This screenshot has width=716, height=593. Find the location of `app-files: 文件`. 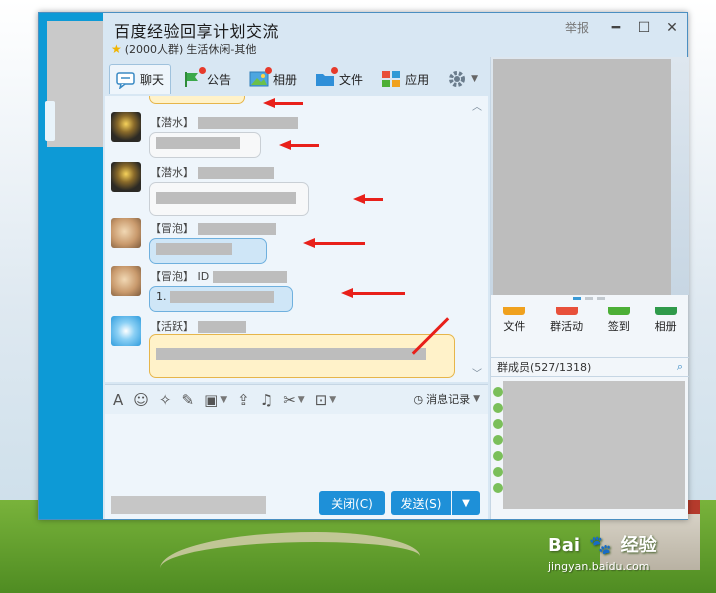

app-files: 文件 is located at coordinates (514, 320).